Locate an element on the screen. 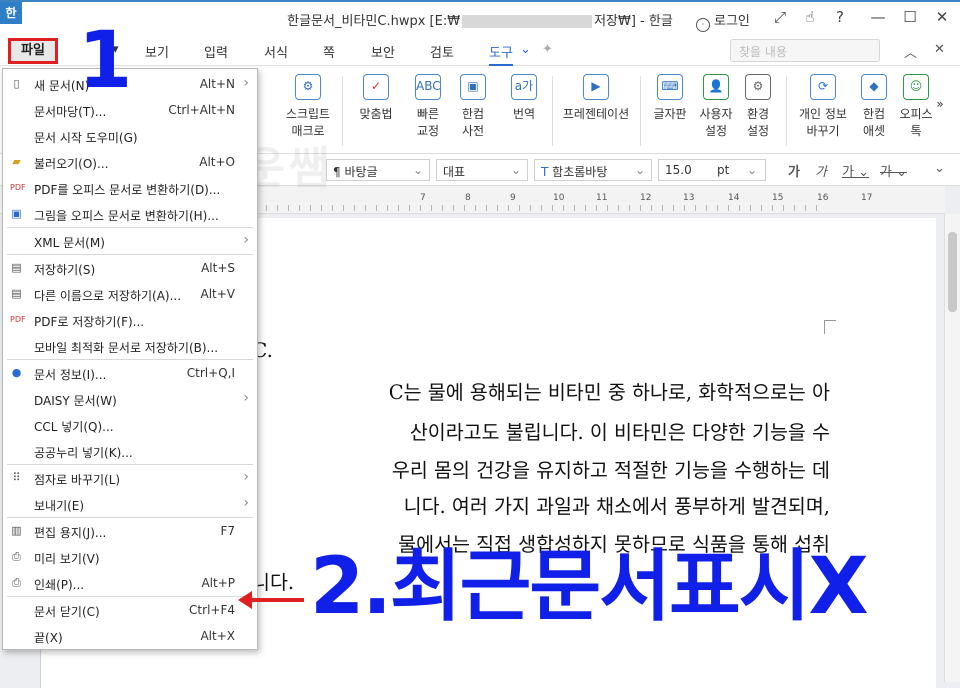 The width and height of the screenshot is (960, 688). menu-print-preview: ⎙ 미리 보기(V) is located at coordinates (130, 557).